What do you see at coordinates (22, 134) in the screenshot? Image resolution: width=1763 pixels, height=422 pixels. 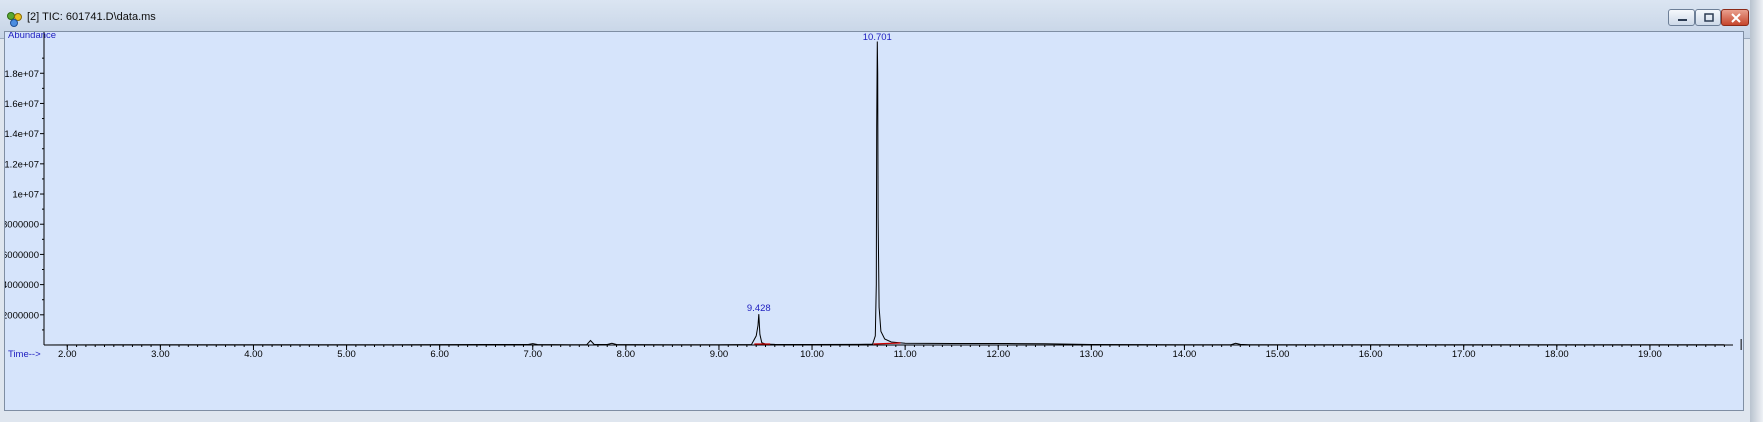 I see `y-tick-label: 1.4e+07` at bounding box center [22, 134].